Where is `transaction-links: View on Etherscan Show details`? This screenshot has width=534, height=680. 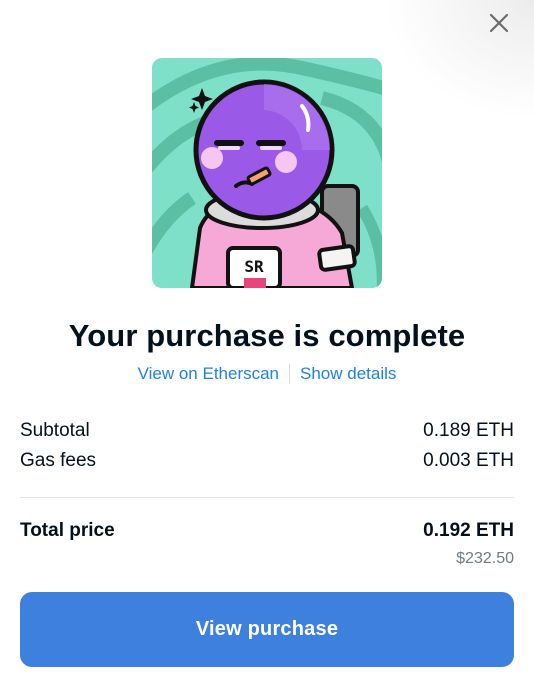
transaction-links: View on Etherscan Show details is located at coordinates (267, 374).